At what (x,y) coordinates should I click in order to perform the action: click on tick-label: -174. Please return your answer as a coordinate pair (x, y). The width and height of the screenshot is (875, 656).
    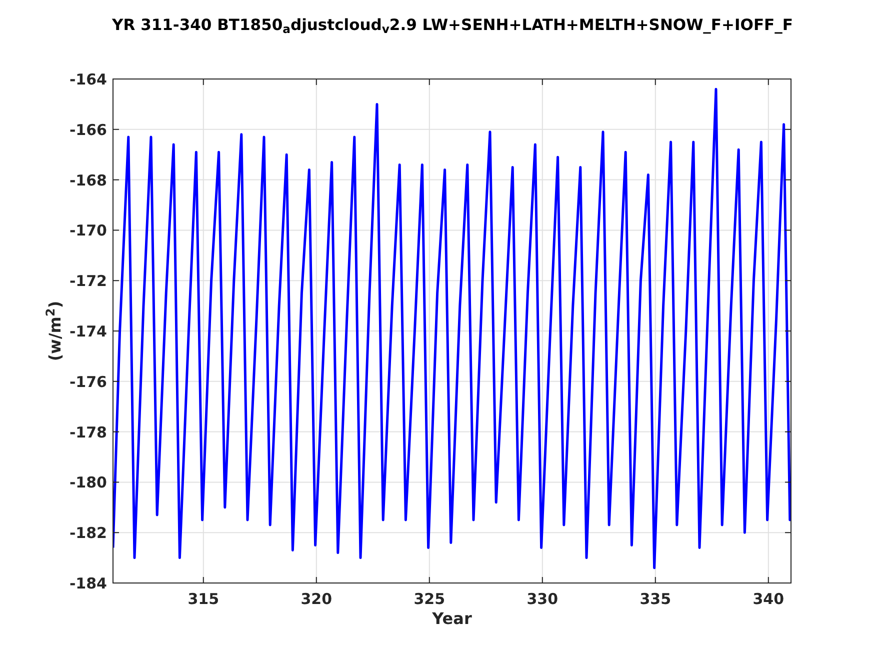
    Looking at the image, I should click on (88, 331).